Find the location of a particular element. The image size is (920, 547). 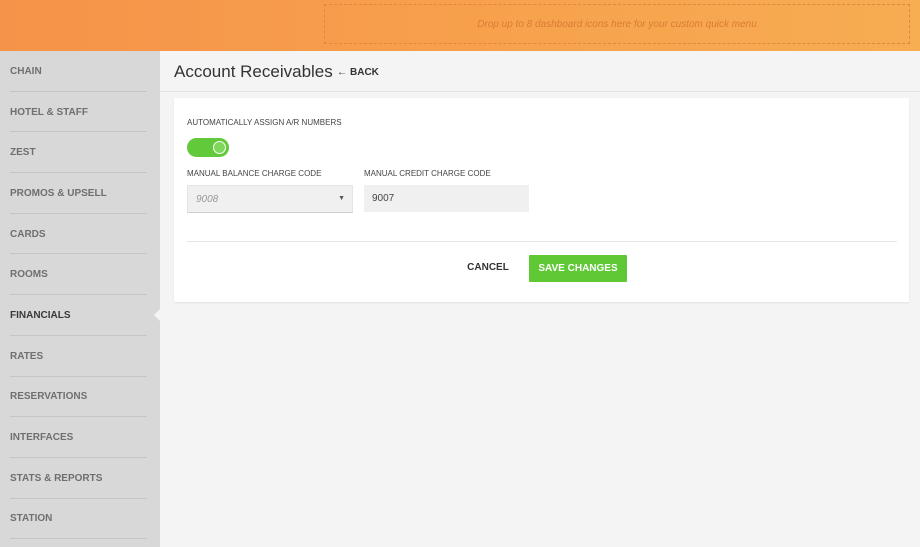

divider is located at coordinates (542, 241).